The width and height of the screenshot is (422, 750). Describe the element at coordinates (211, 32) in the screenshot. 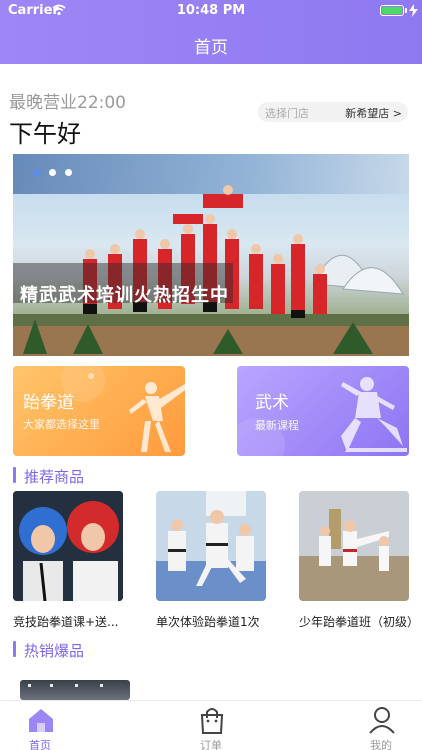

I see `header: Carrier 10:48 PM 首页` at that location.